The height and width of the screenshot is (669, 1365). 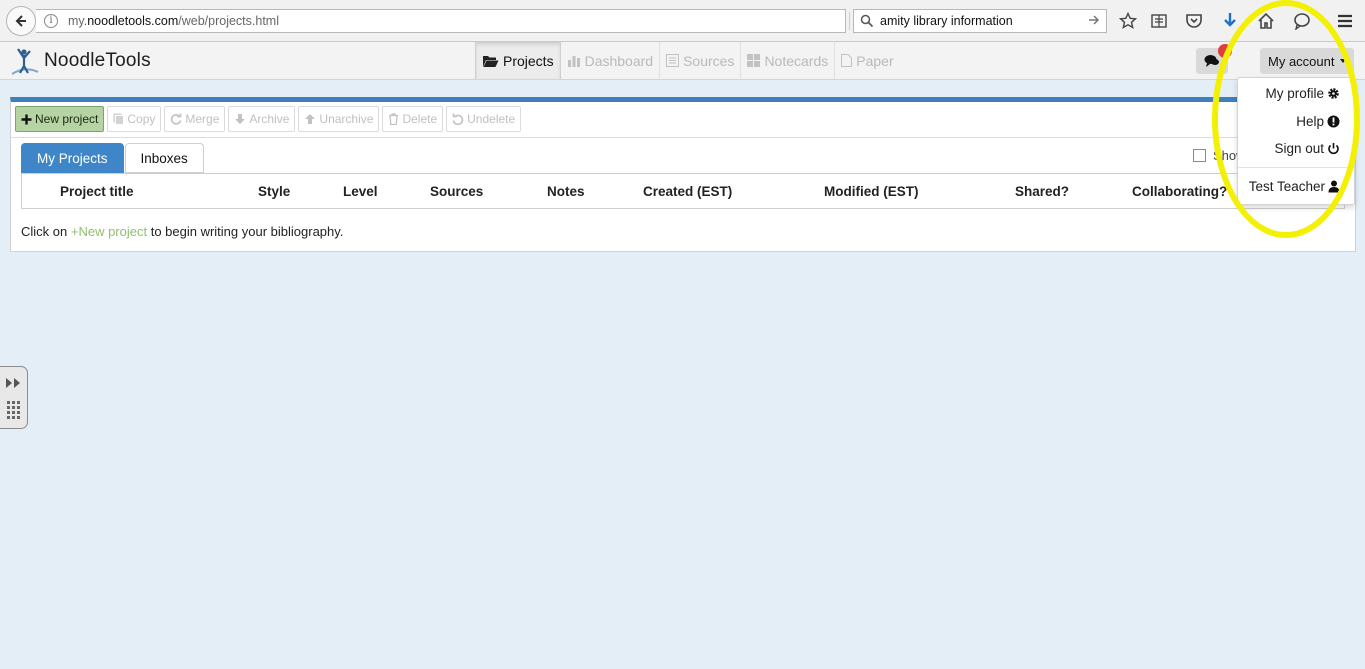 I want to click on account-dropdown-menu: My profile Help Sign out Test Teacher, so click(x=1296, y=141).